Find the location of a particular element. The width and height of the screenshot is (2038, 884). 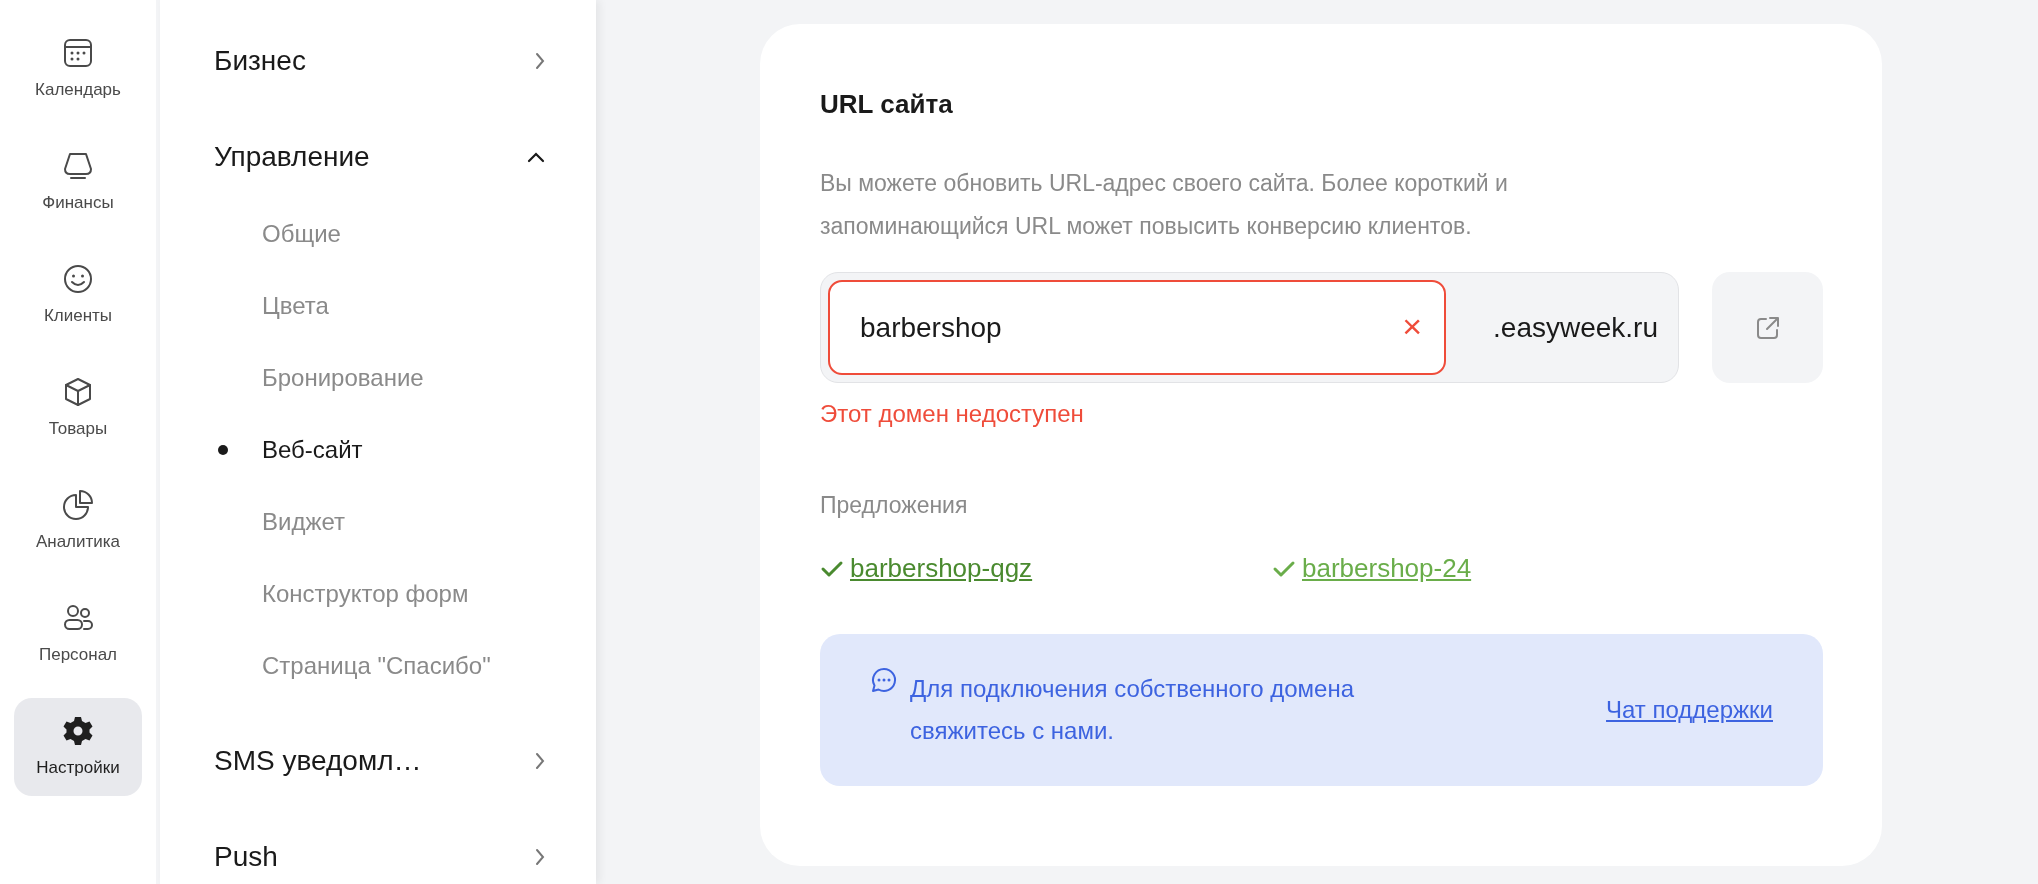

nav-item: Финансы is located at coordinates (78, 182).